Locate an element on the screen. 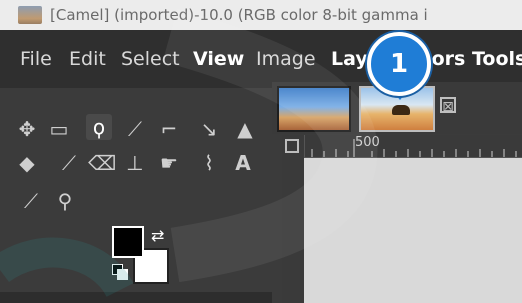 Image resolution: width=522 pixels, height=303 pixels. zoom-tool-icon: ⚲ is located at coordinates (65, 201).